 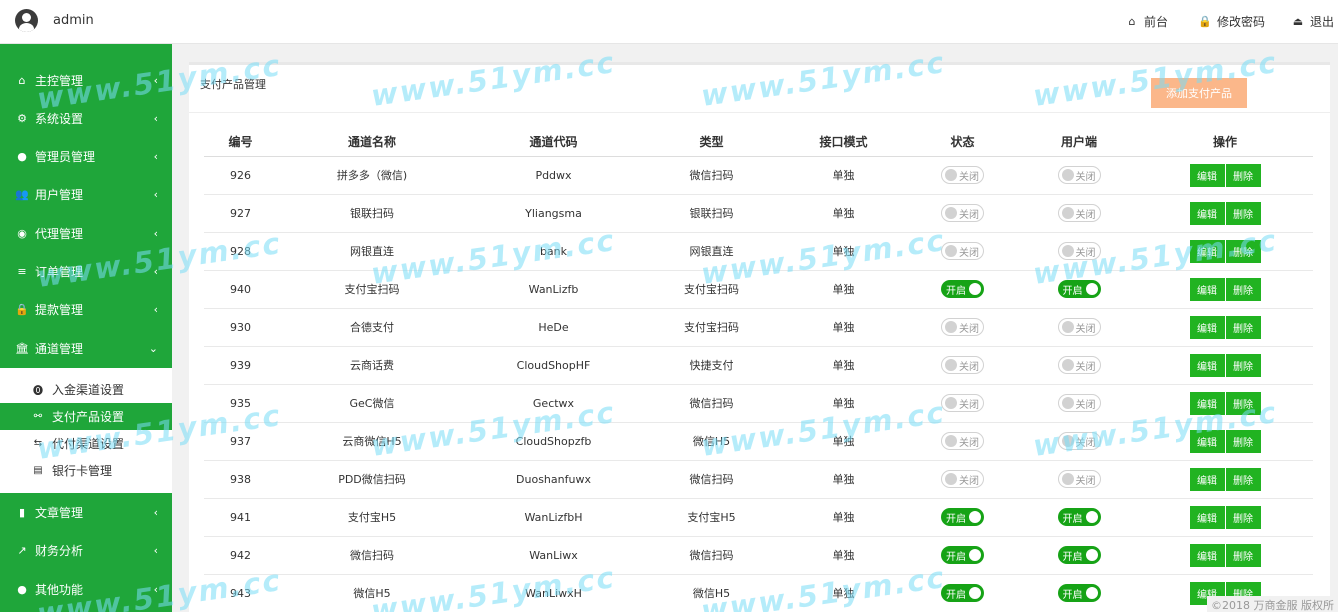 What do you see at coordinates (22, 589) in the screenshot?
I see `user-circle-icon: ●` at bounding box center [22, 589].